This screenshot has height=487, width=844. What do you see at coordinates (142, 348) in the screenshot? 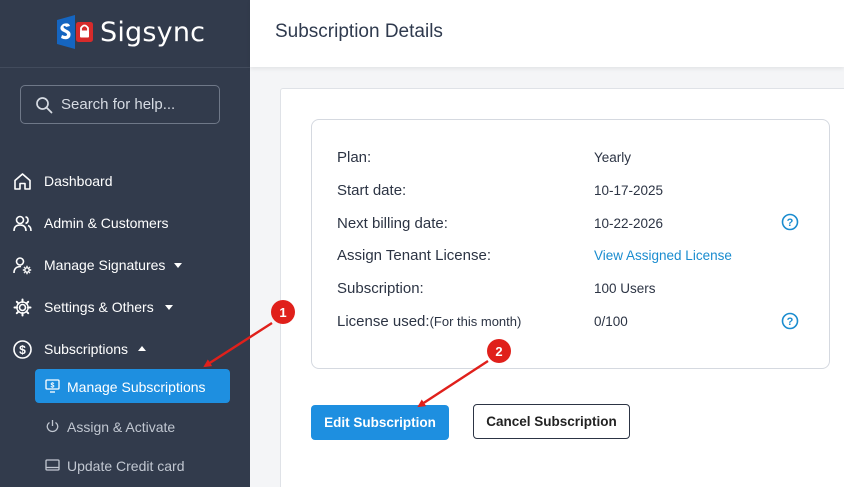
I see `chevron-up-icon` at bounding box center [142, 348].